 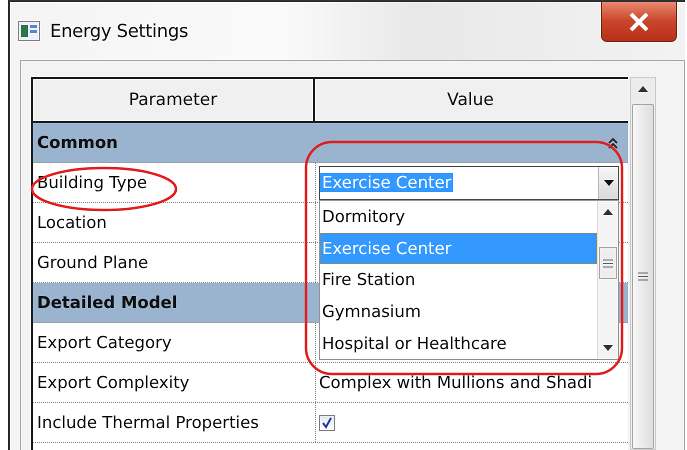 What do you see at coordinates (458, 280) in the screenshot?
I see `dropdown-option: Fire Station` at bounding box center [458, 280].